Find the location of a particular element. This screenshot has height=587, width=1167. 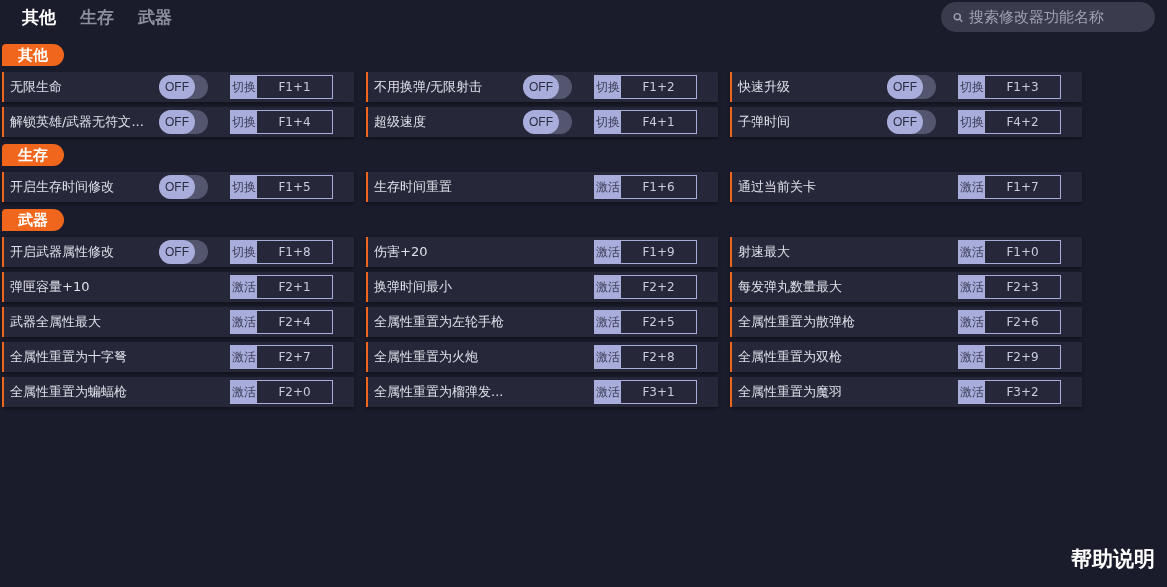

hotkey-button: 激活 F2+6 is located at coordinates (1009, 322).